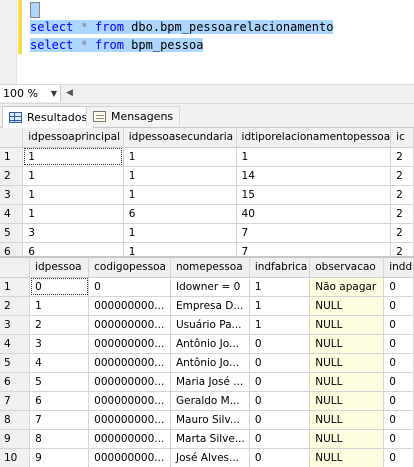 Image resolution: width=414 pixels, height=467 pixels. What do you see at coordinates (181, 45) in the screenshot?
I see `code-line: select * from bpm_pessoa` at bounding box center [181, 45].